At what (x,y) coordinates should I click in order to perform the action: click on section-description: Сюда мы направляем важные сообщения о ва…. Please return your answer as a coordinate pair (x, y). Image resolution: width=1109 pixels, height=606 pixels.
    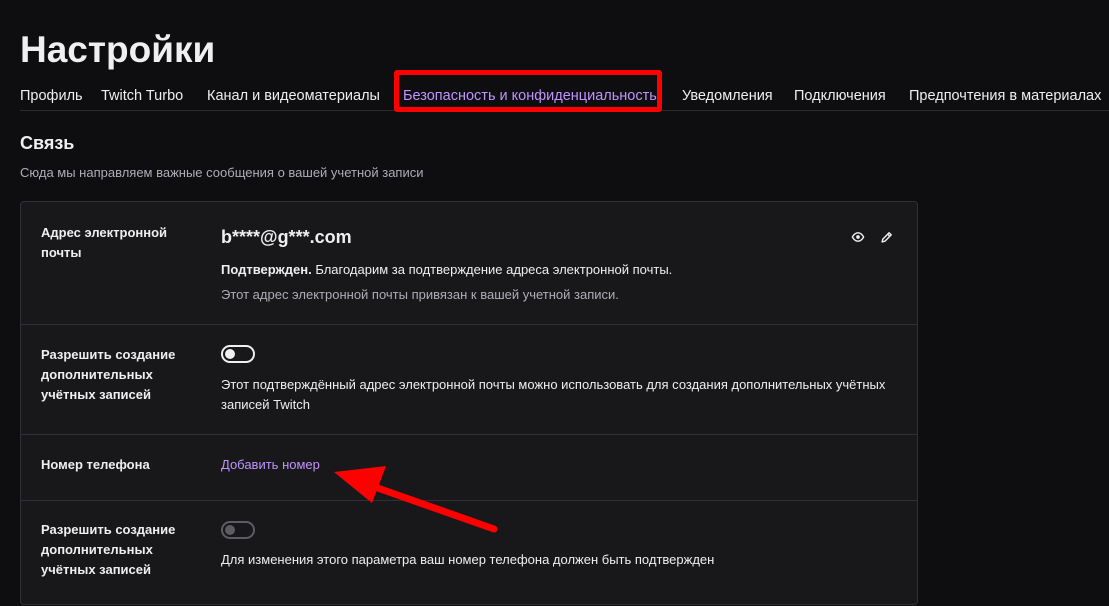
    Looking at the image, I should click on (222, 172).